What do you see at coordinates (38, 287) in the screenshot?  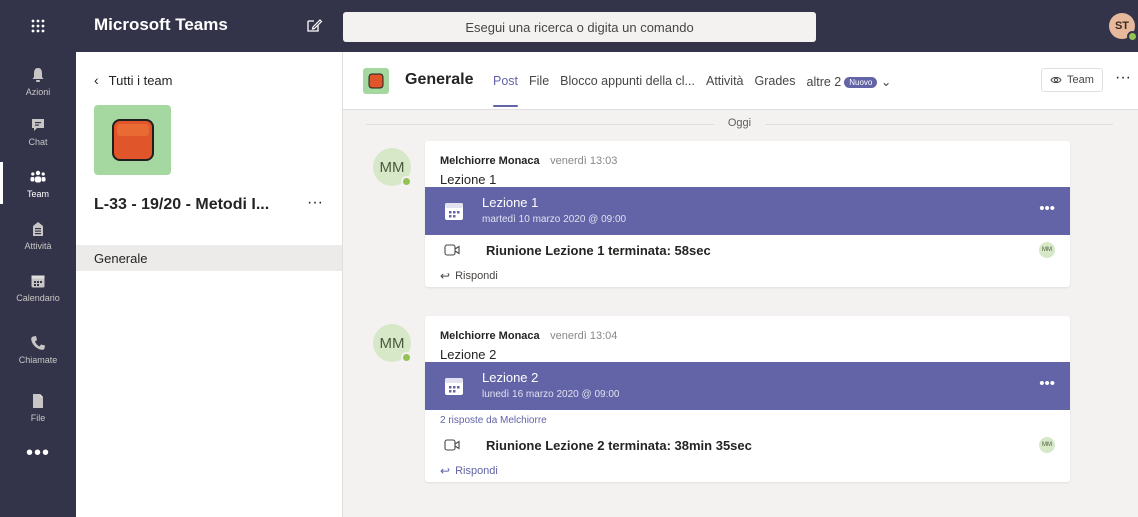 I see `rail-item-calendario: Calendario` at bounding box center [38, 287].